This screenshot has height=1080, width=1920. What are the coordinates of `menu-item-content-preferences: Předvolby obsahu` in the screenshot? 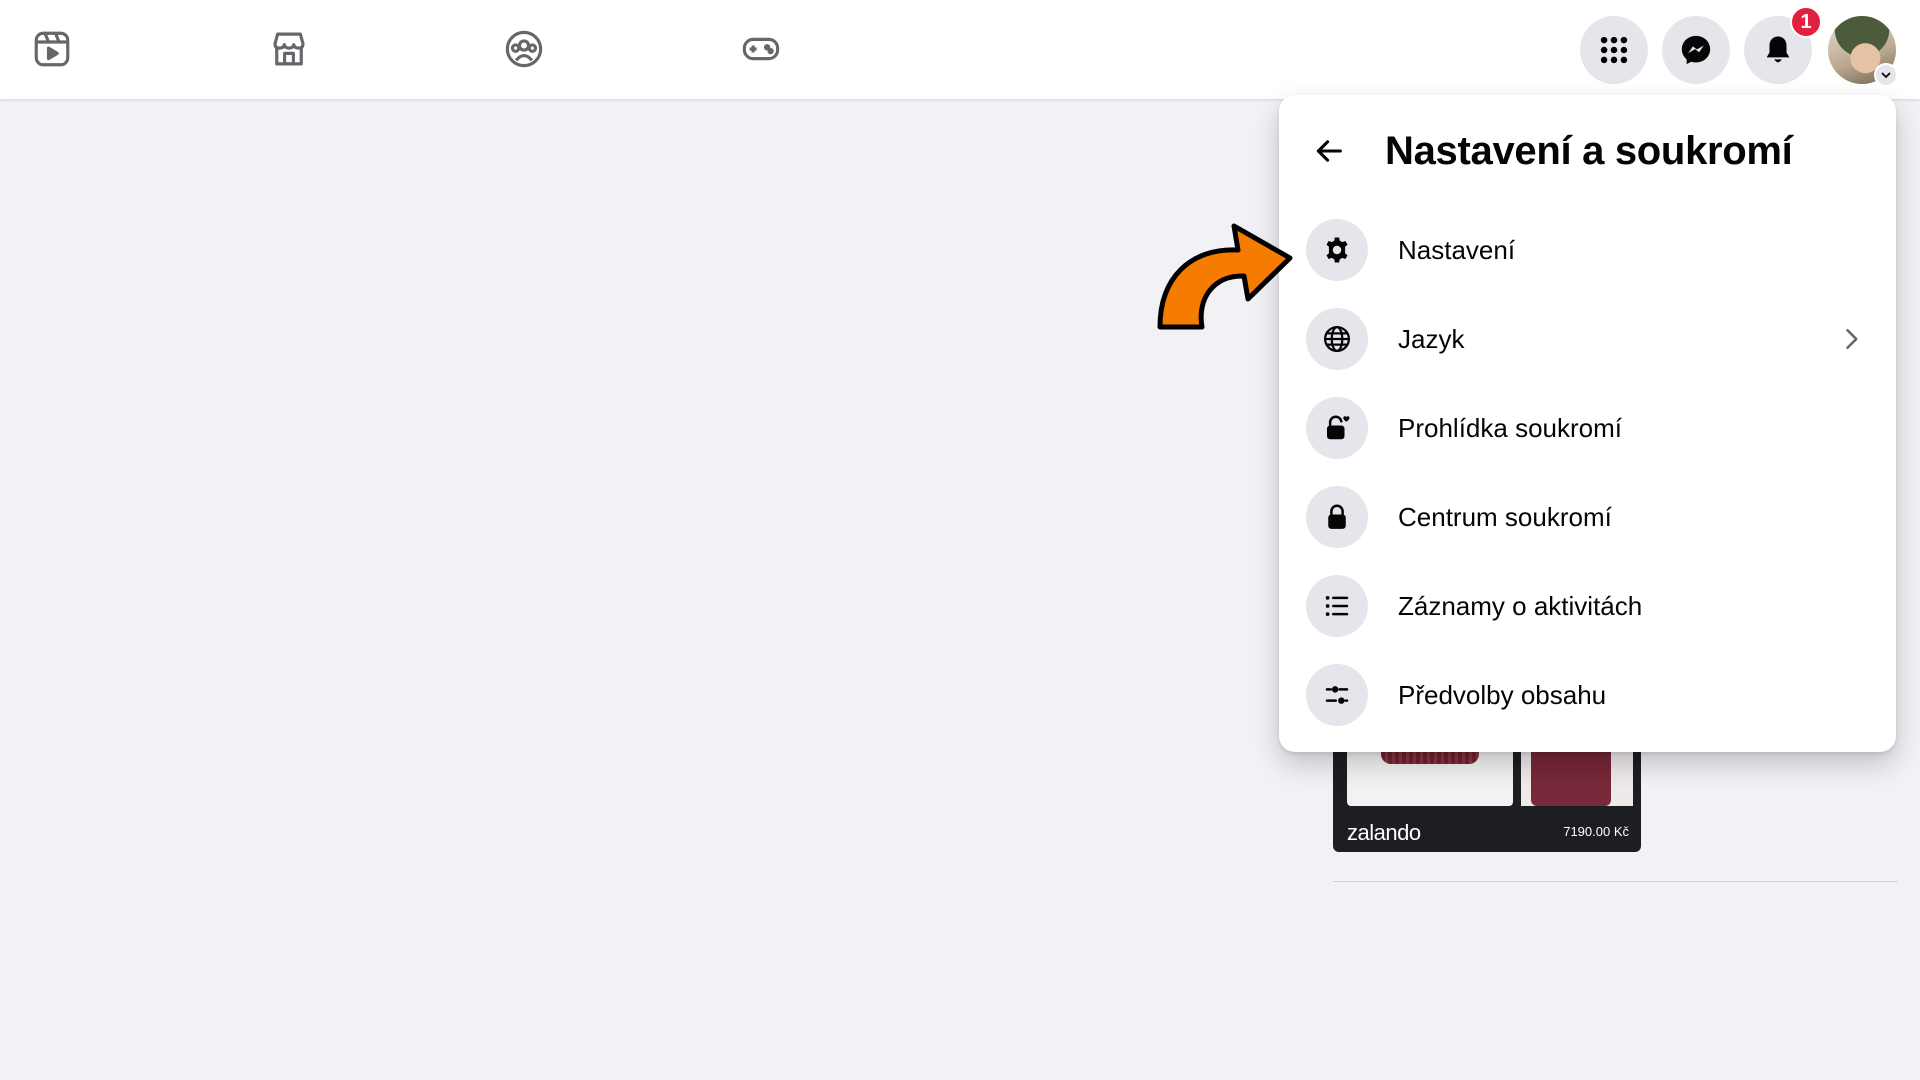 It's located at (1587, 694).